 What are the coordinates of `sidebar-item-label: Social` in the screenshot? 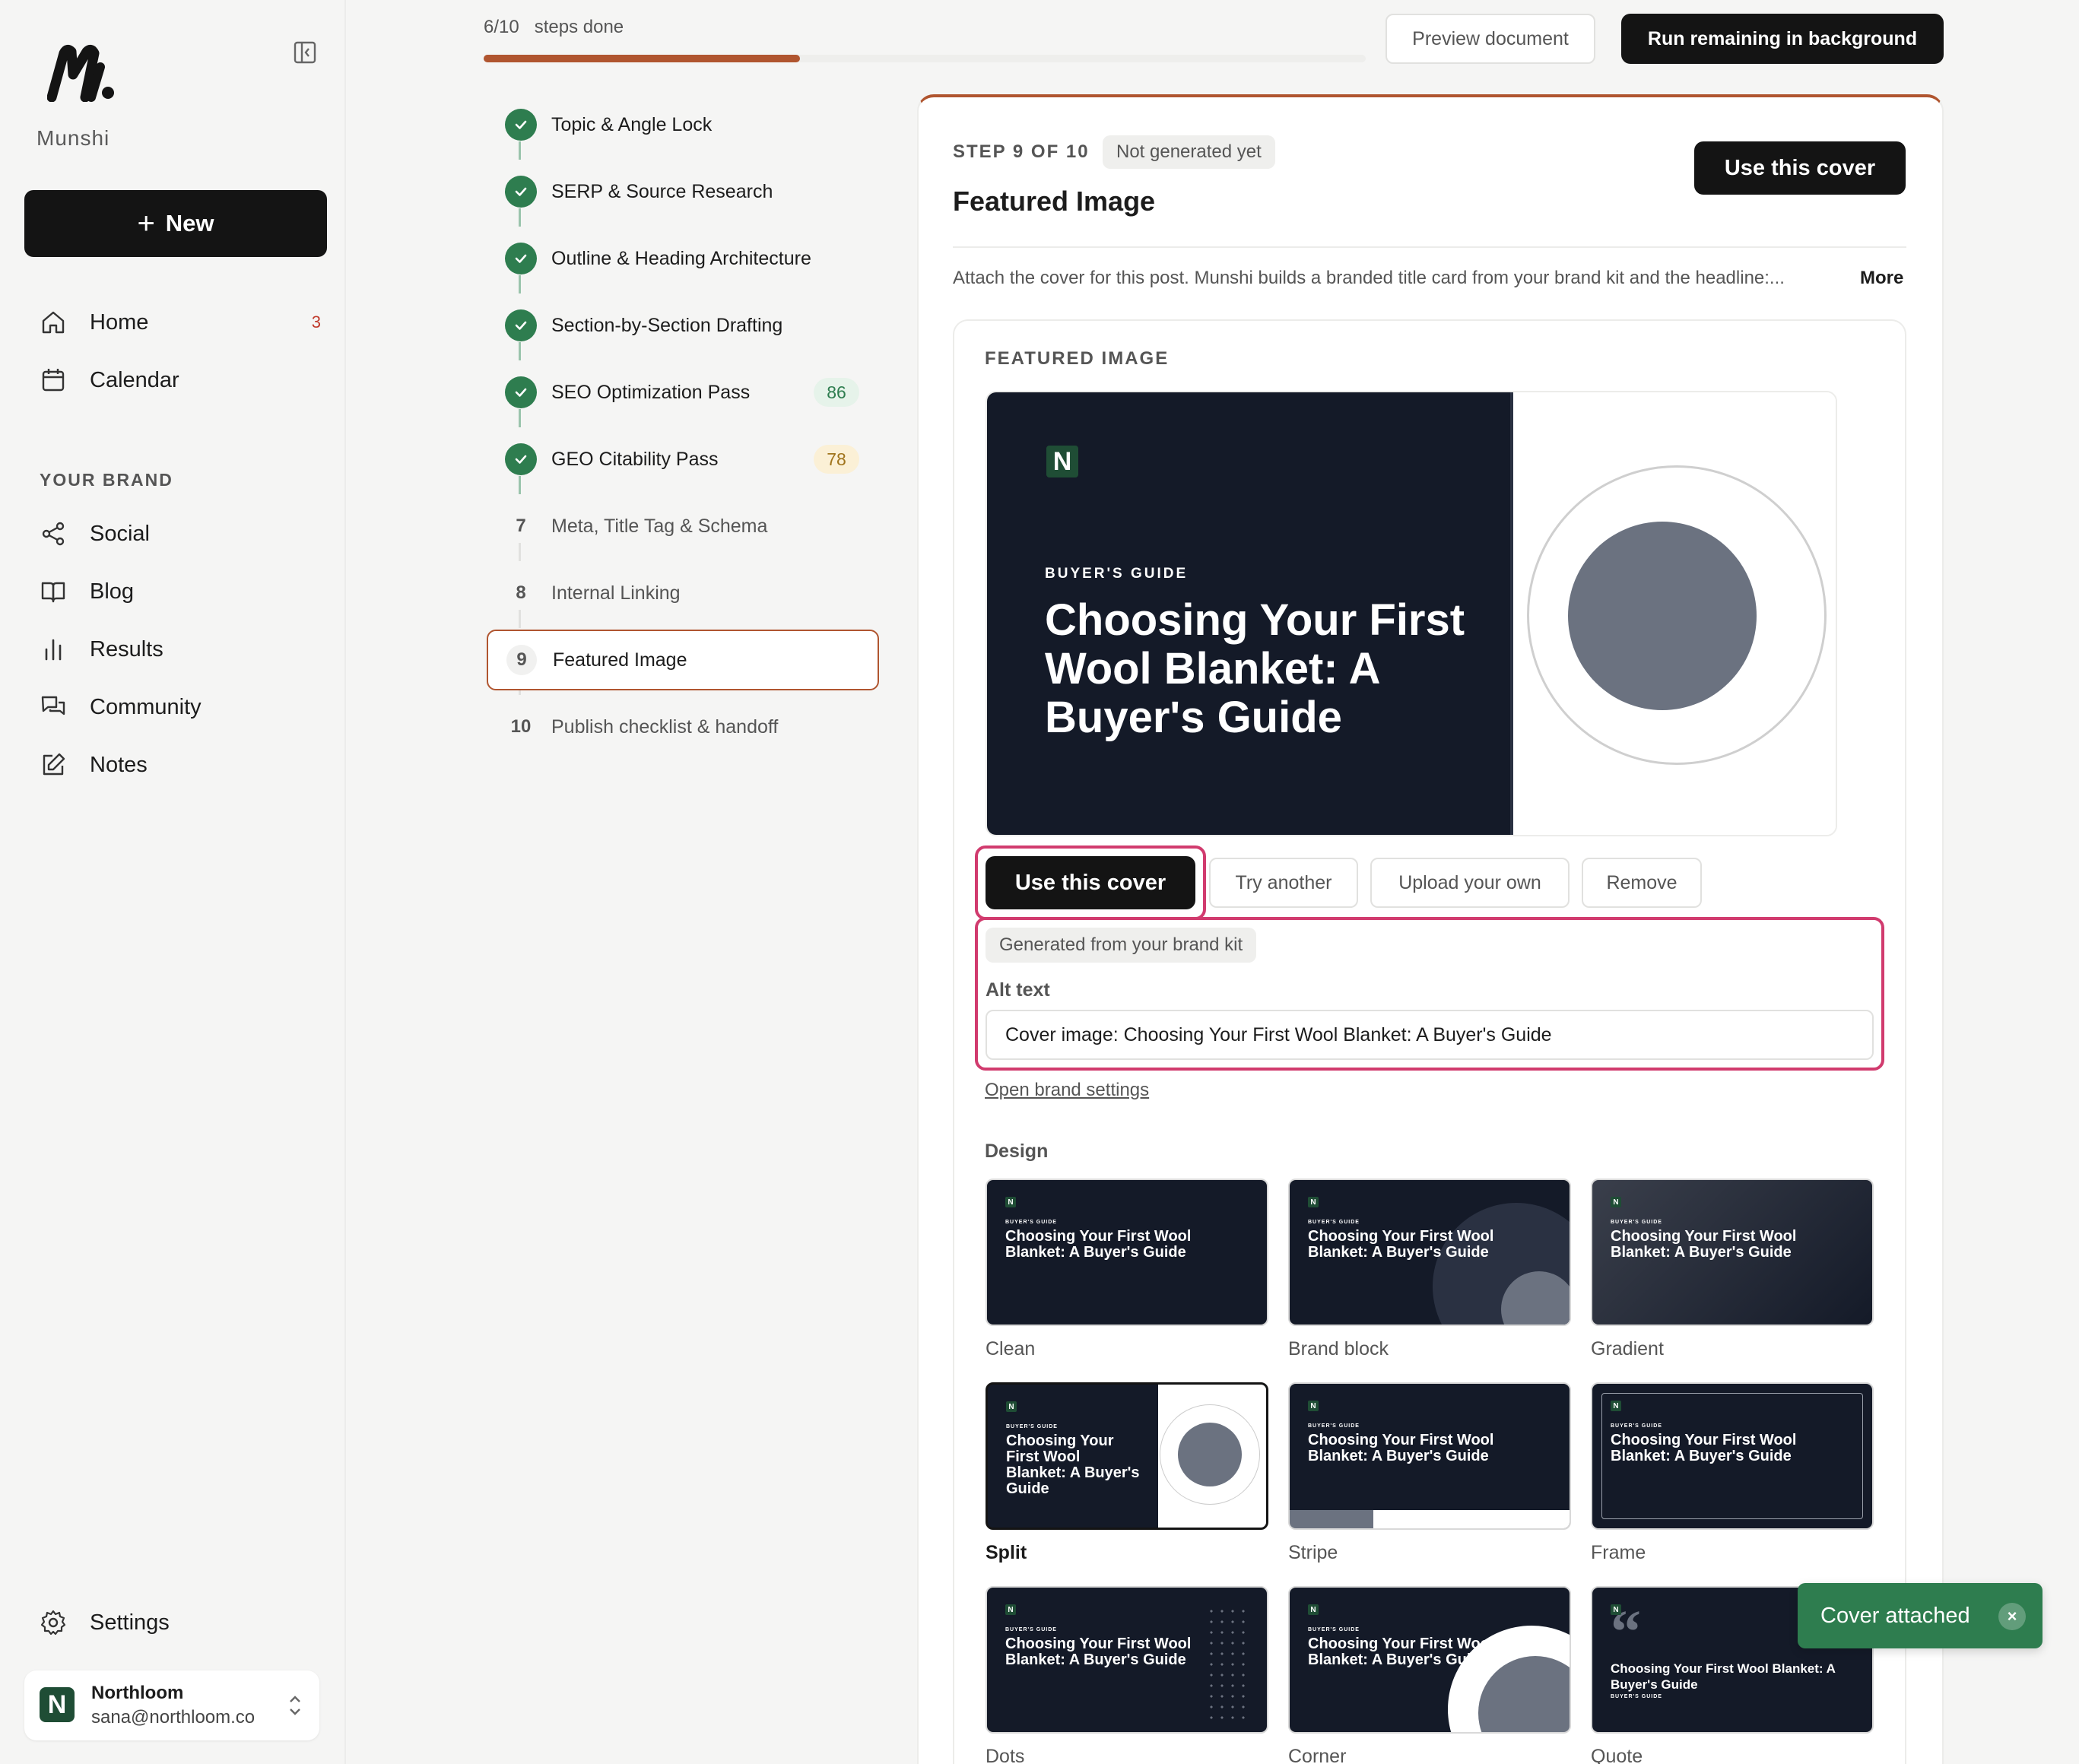 It's located at (120, 534).